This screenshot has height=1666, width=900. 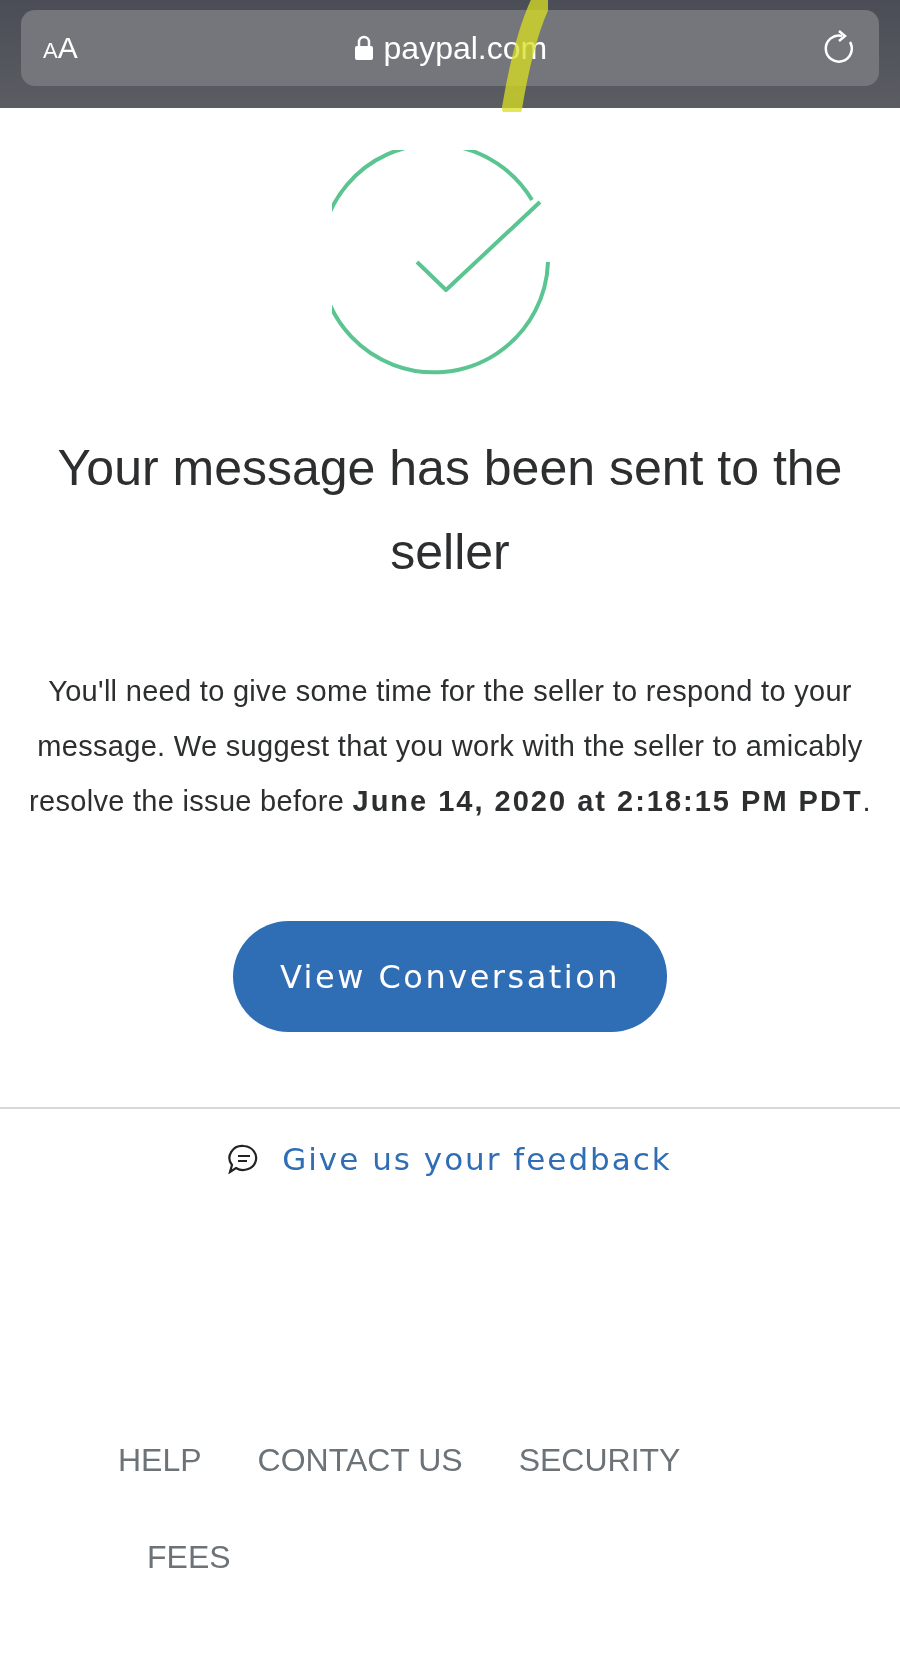 I want to click on lock-icon, so click(x=363, y=48).